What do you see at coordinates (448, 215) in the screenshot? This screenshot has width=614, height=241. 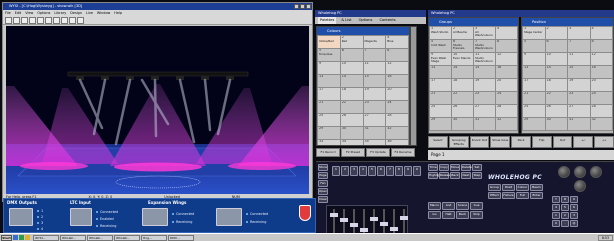 I see `console-key: Halt` at bounding box center [448, 215].